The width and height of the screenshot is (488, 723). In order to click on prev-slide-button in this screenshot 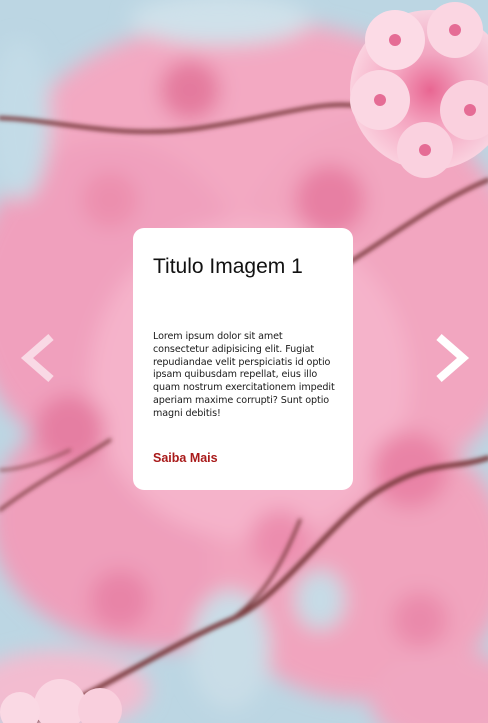, I will do `click(37, 358)`.